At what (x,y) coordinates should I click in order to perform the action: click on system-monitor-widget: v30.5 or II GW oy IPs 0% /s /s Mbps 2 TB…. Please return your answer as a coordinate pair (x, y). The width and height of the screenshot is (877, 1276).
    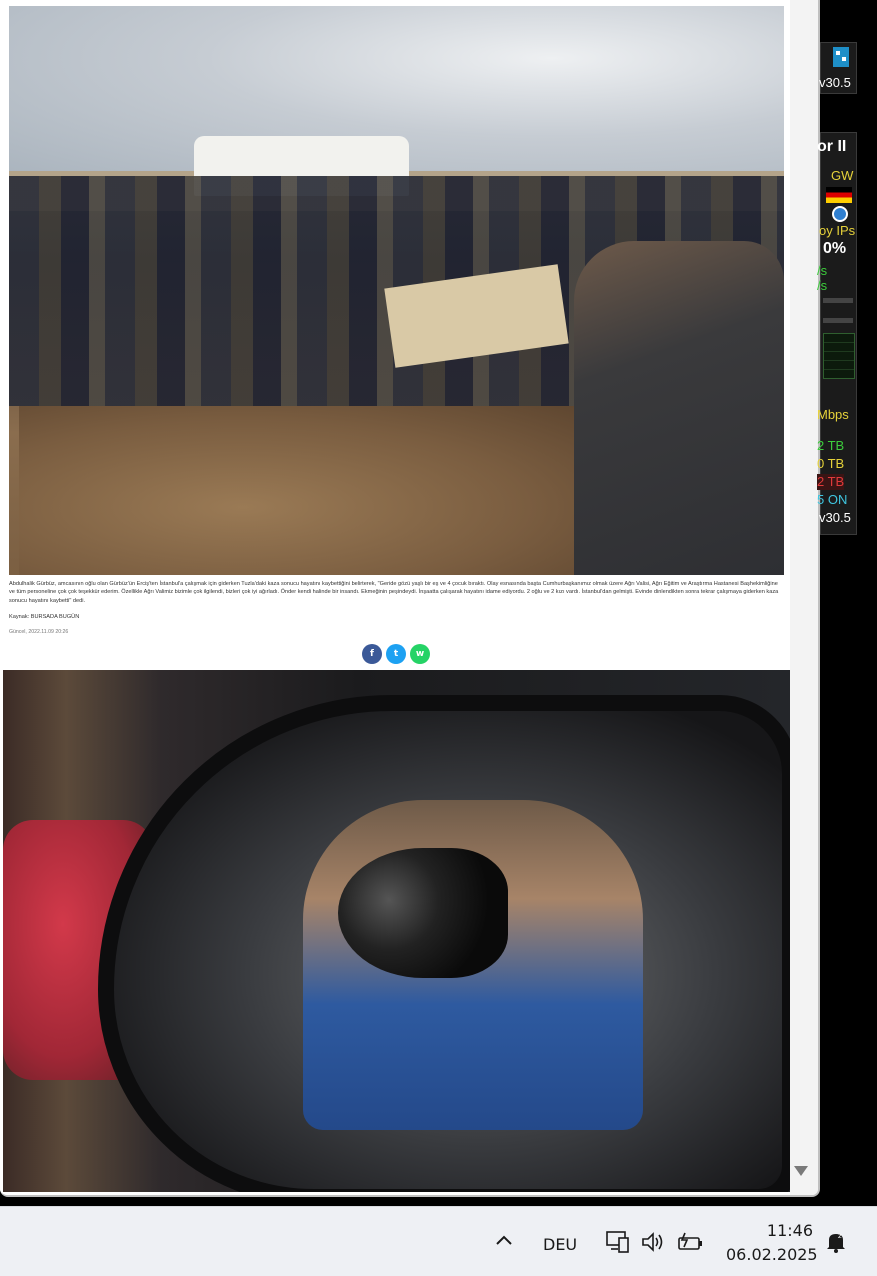
    Looking at the image, I should click on (847, 600).